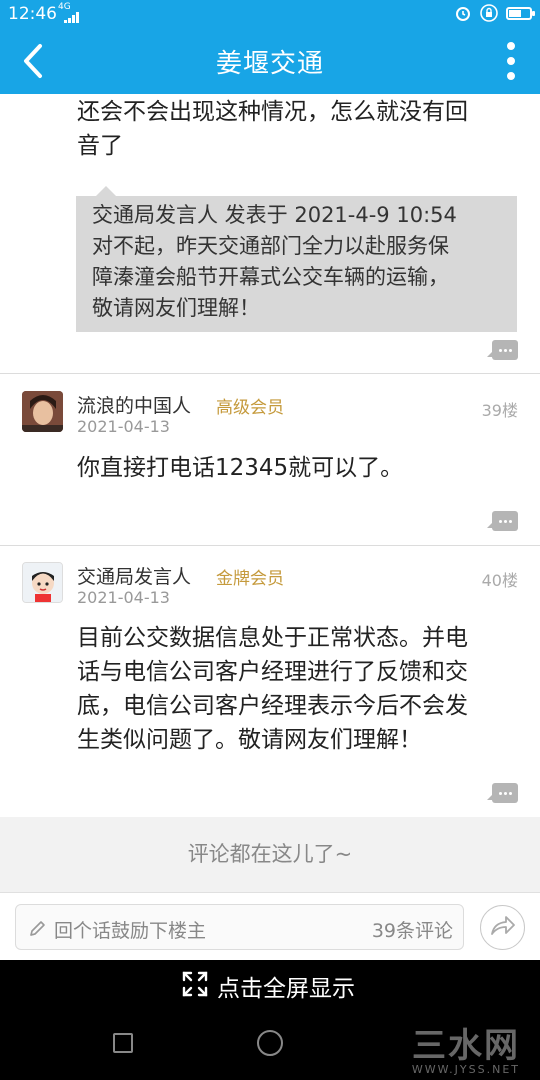  Describe the element at coordinates (106, 191) in the screenshot. I see `quote-arrow` at that location.